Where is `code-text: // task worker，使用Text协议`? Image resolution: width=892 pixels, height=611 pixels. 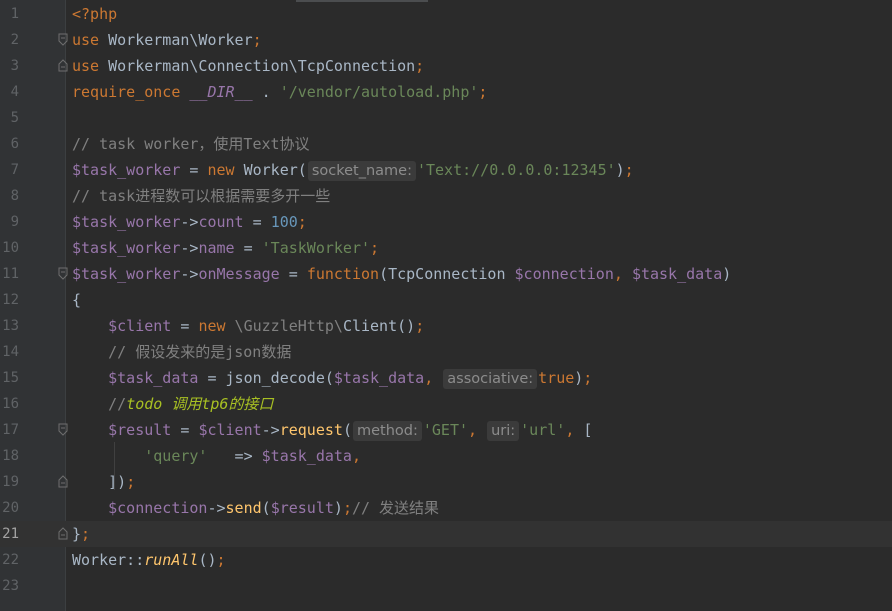
code-text: // task worker，使用Text协议 is located at coordinates (191, 144).